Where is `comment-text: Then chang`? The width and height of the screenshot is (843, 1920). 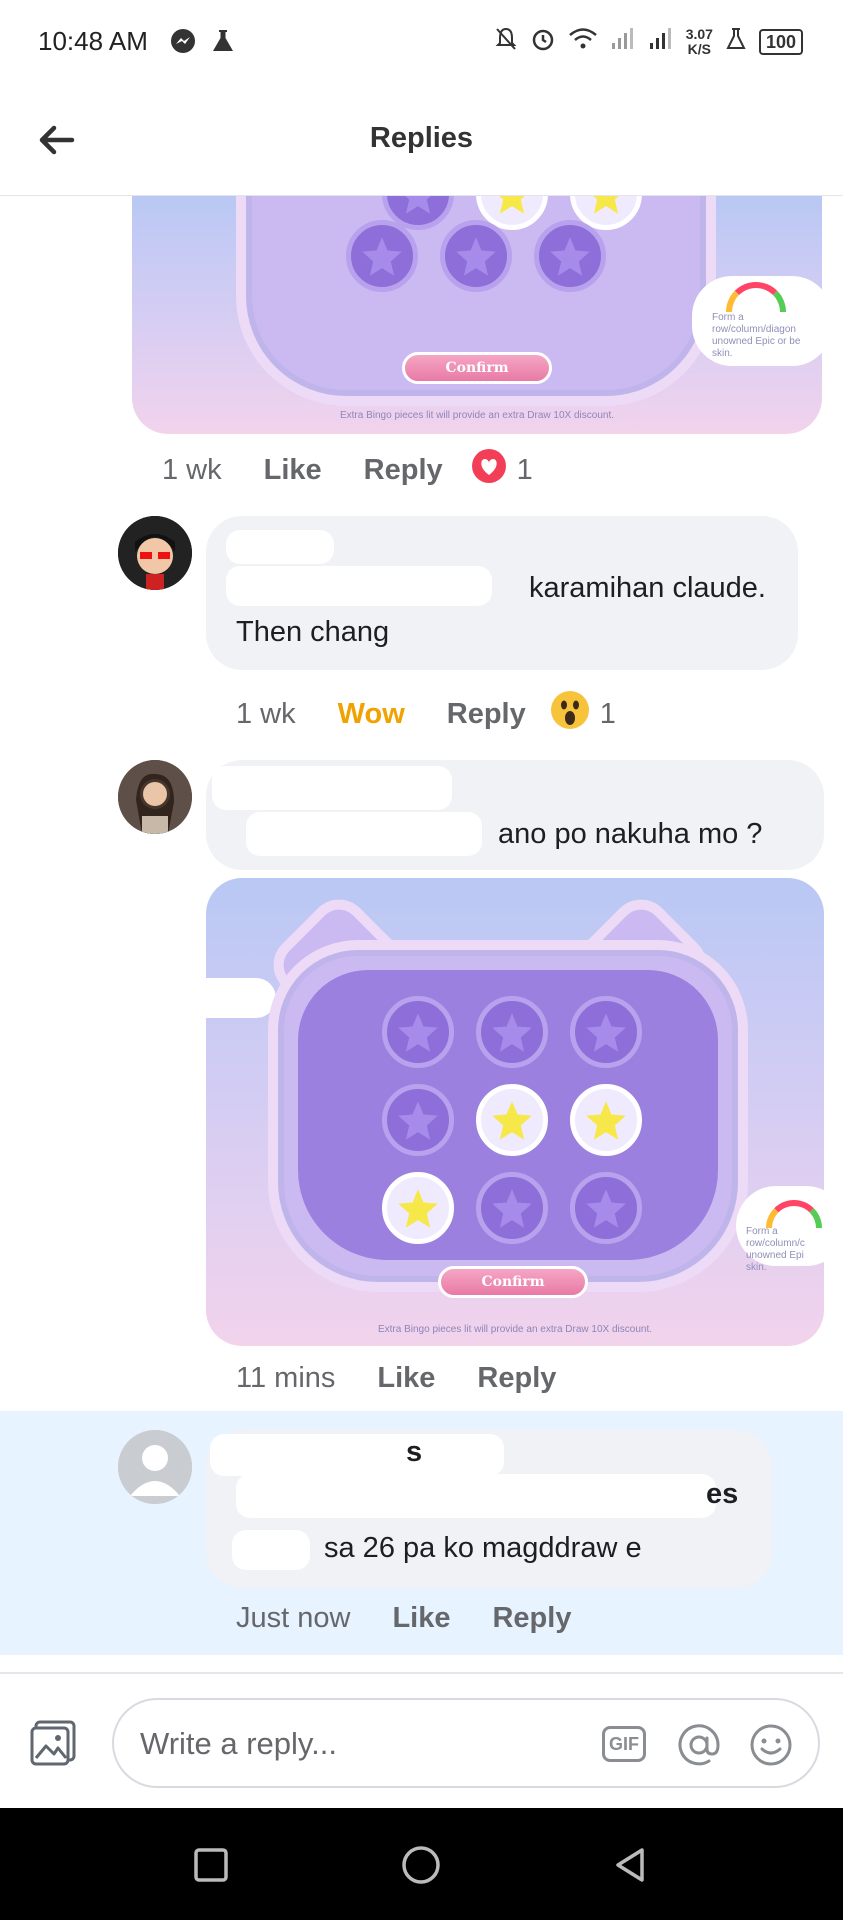
comment-text: Then chang is located at coordinates (313, 632).